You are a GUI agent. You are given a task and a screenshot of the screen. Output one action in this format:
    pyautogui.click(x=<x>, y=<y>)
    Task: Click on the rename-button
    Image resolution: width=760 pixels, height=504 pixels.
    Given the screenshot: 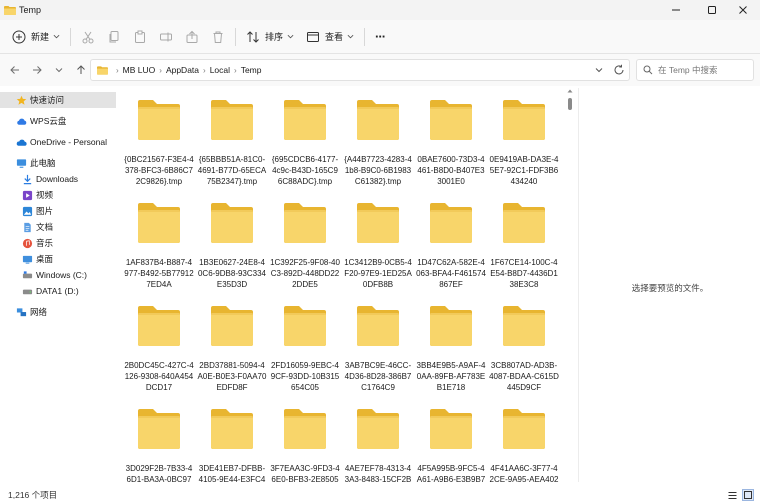 What is the action you would take?
    pyautogui.click(x=166, y=37)
    